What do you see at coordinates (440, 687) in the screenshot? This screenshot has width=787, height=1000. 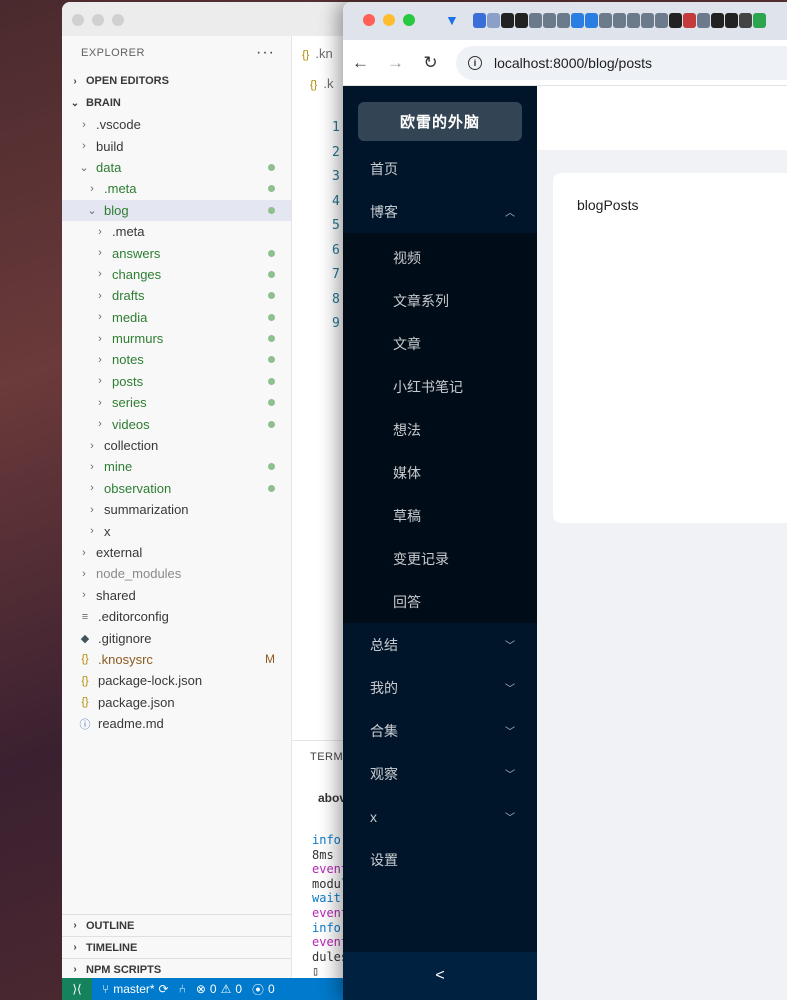 I see `menu-item: 我的 ﹀` at bounding box center [440, 687].